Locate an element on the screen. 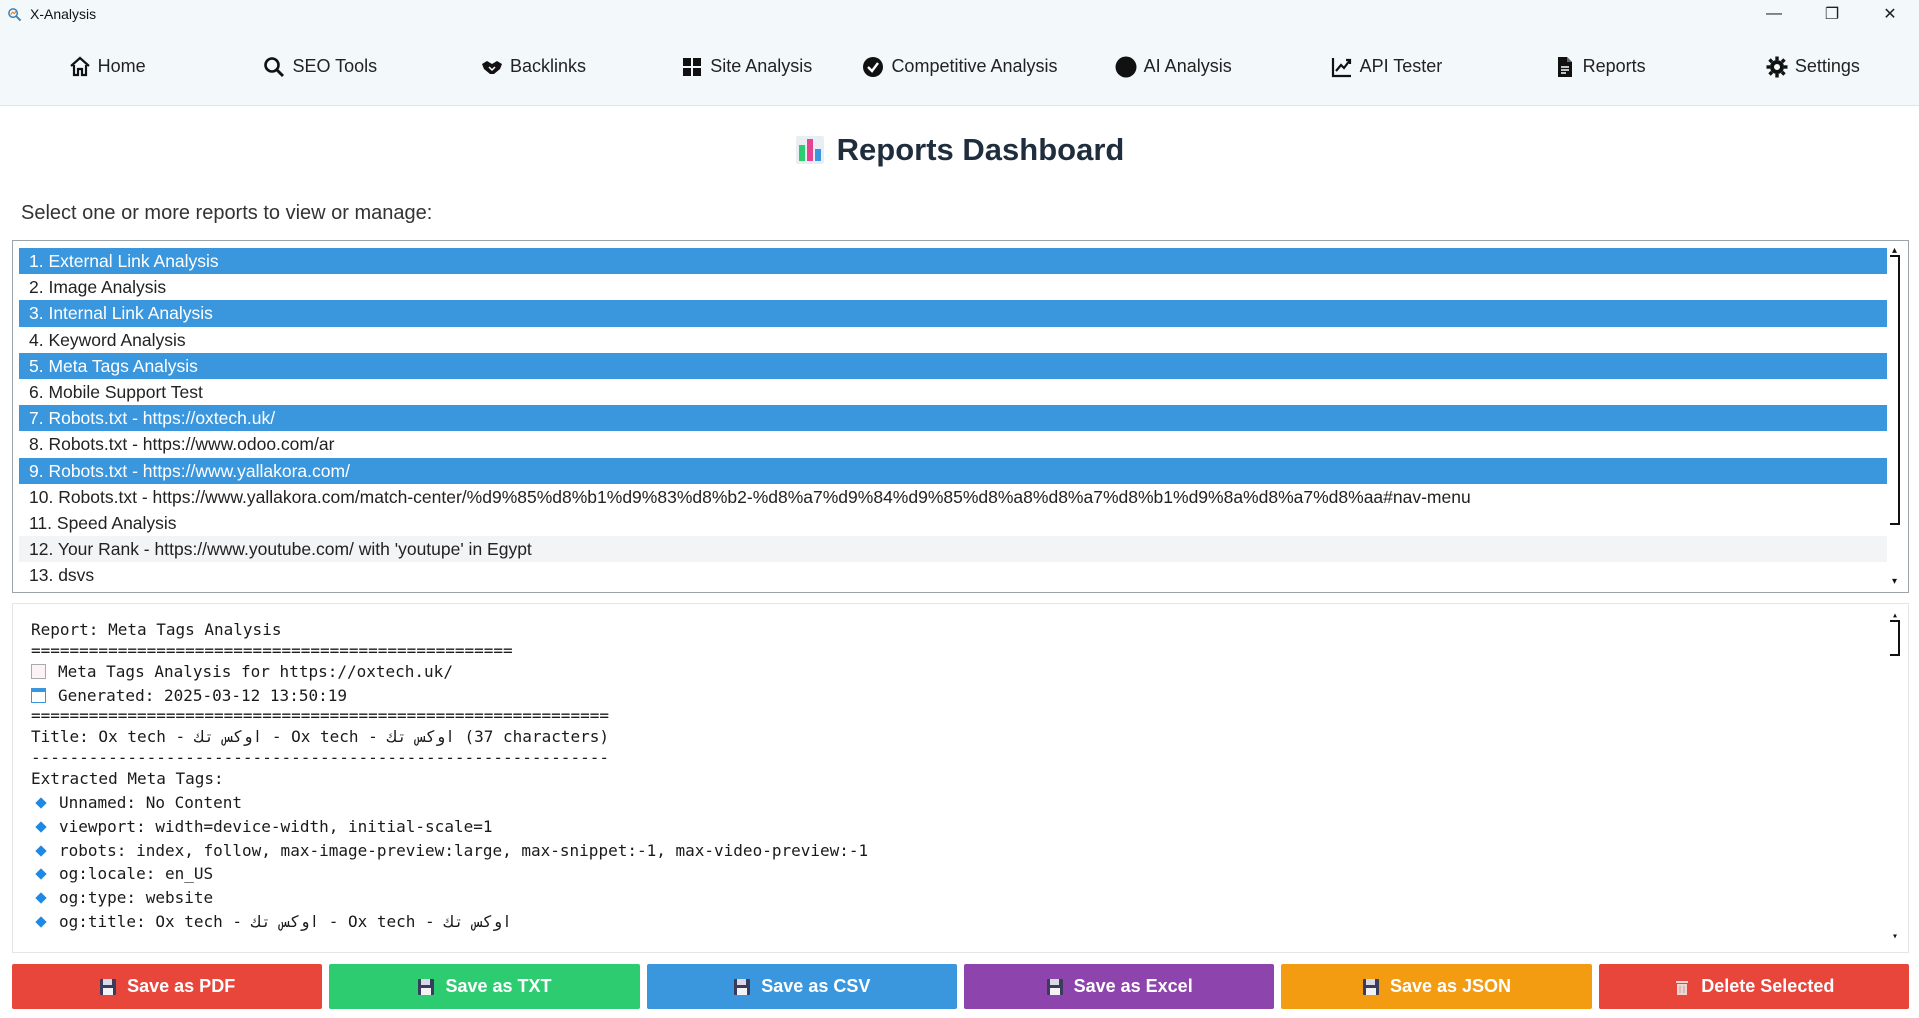  nav-api-tester: API Tester is located at coordinates (1385, 66).